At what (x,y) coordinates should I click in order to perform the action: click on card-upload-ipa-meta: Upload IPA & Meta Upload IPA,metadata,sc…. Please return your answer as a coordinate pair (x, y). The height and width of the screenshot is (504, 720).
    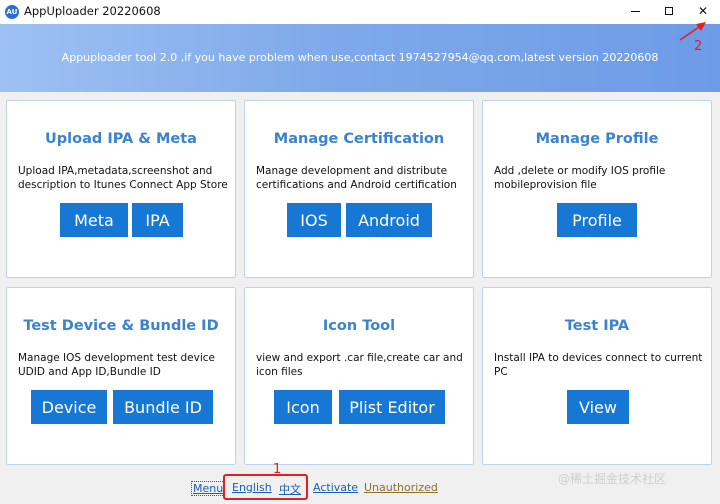
    Looking at the image, I should click on (121, 189).